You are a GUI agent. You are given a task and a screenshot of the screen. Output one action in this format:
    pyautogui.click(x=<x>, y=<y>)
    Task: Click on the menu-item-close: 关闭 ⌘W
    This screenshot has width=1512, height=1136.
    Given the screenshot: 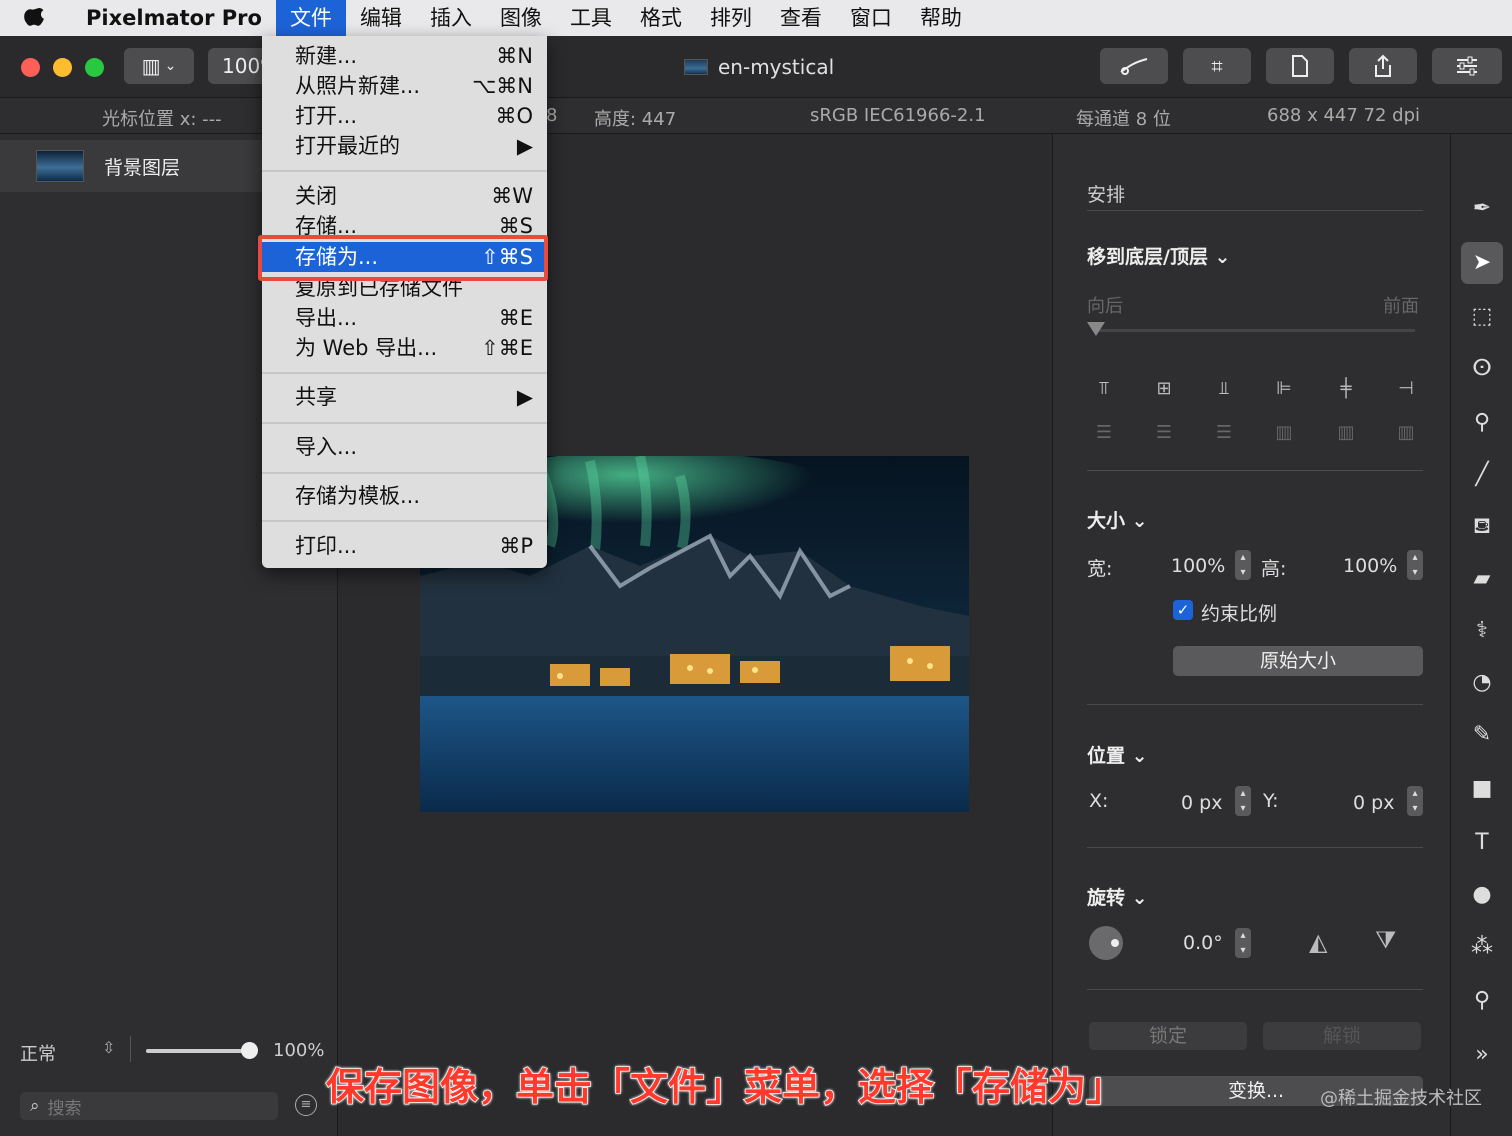 What is the action you would take?
    pyautogui.click(x=404, y=196)
    